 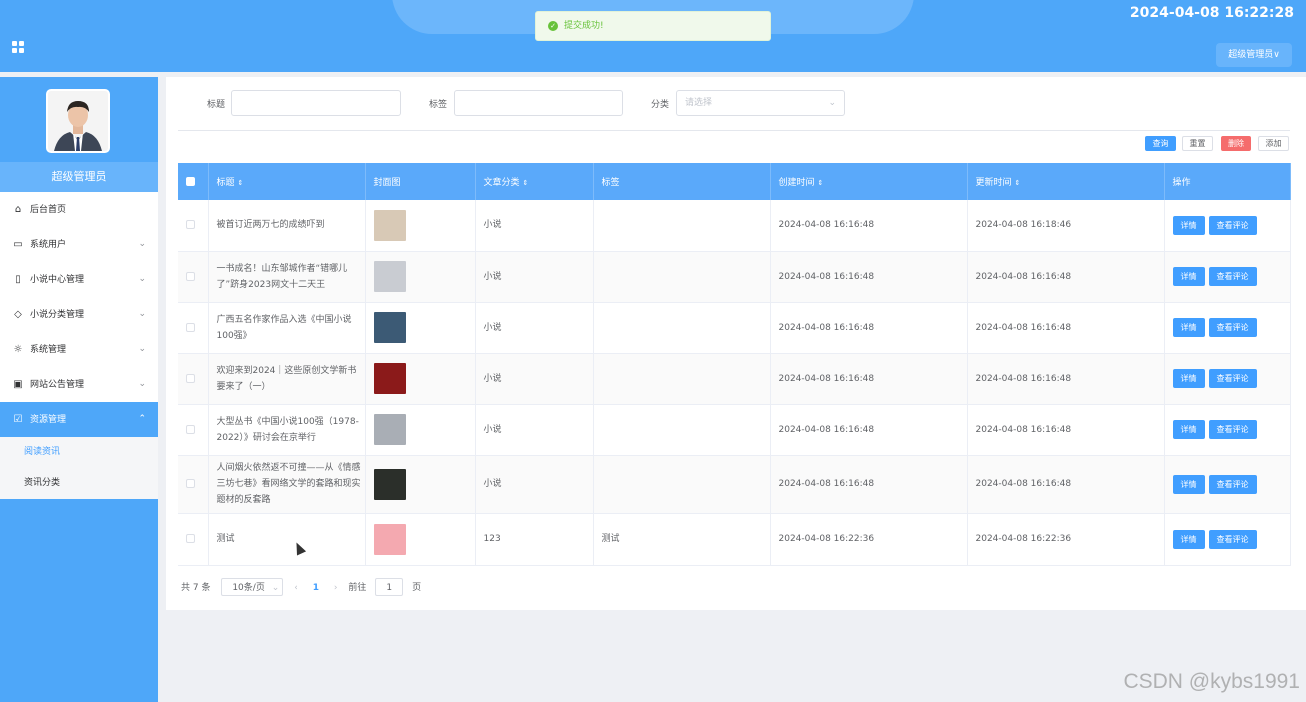 What do you see at coordinates (1197, 143) in the screenshot?
I see `reset-button: 重置` at bounding box center [1197, 143].